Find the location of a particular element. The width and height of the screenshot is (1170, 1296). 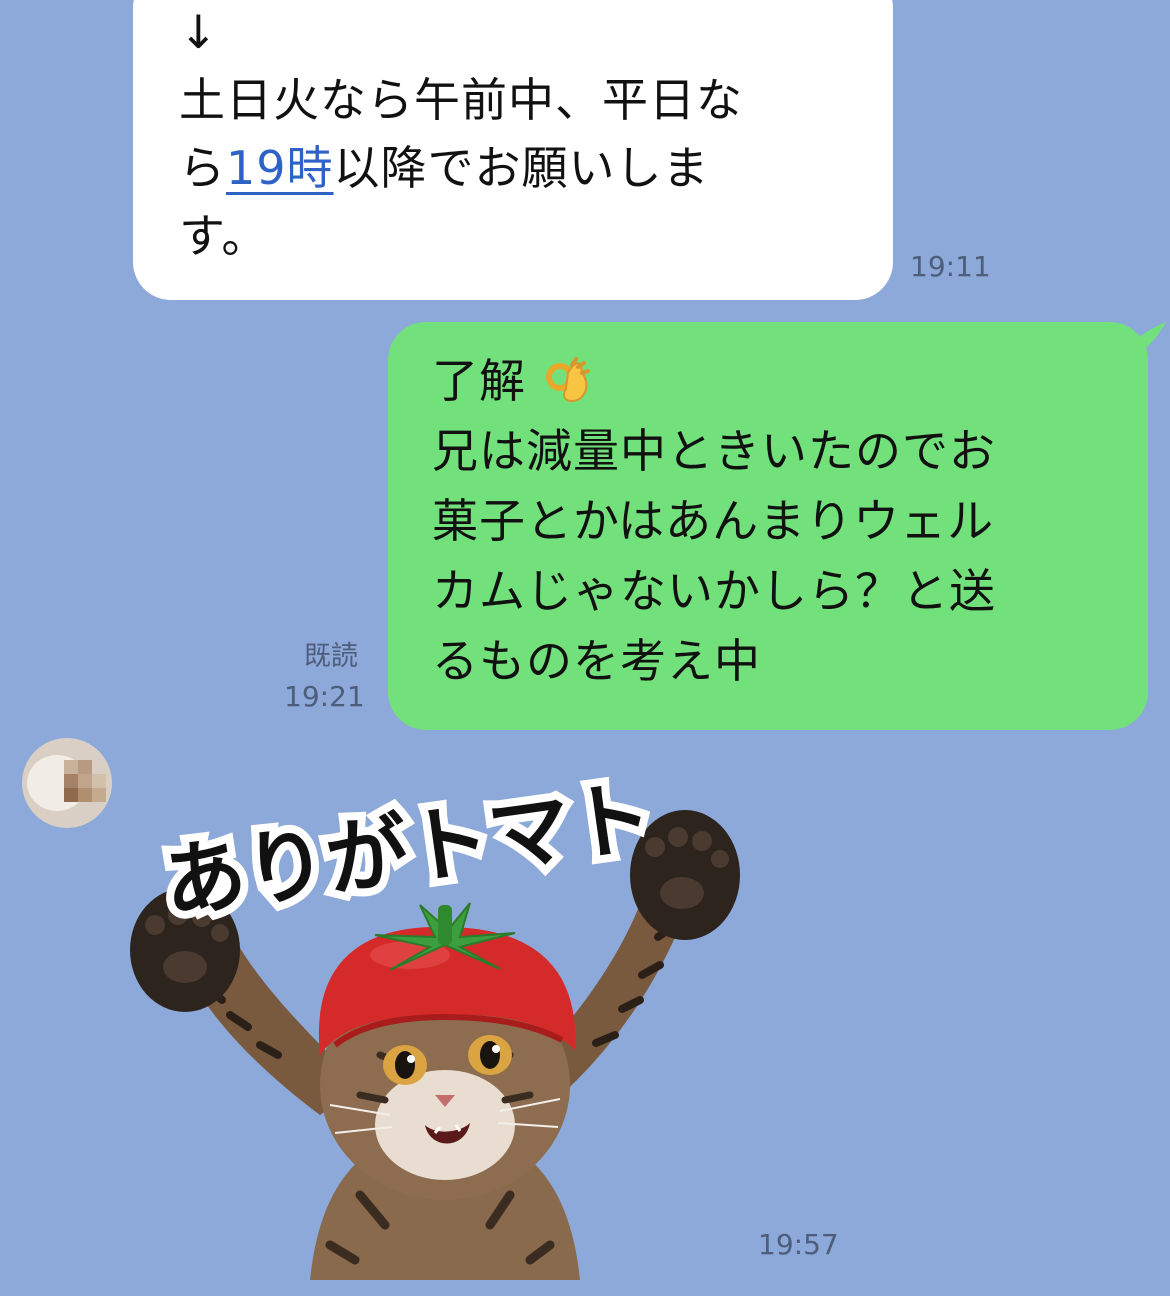

avatar-image is located at coordinates (67, 783).